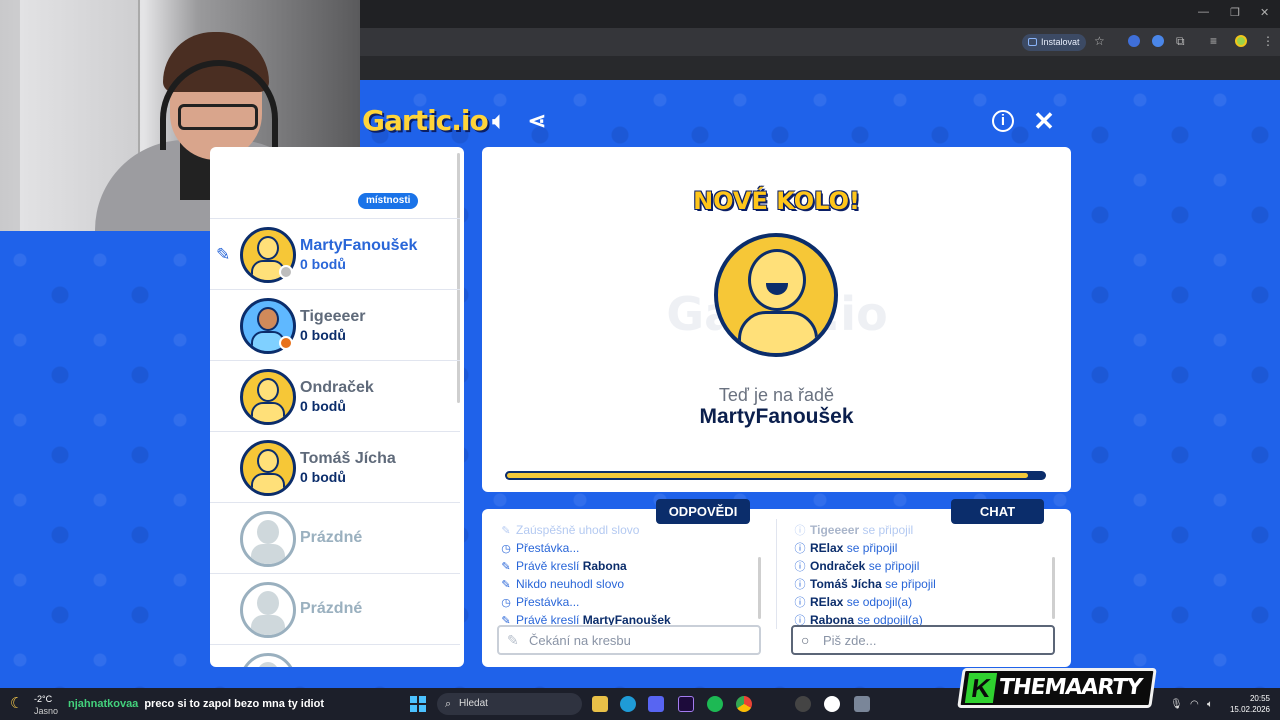 Image resolution: width=1280 pixels, height=720 pixels. I want to click on player-row: ✎ MartyFanoušek 0 bodů, so click(335, 253).